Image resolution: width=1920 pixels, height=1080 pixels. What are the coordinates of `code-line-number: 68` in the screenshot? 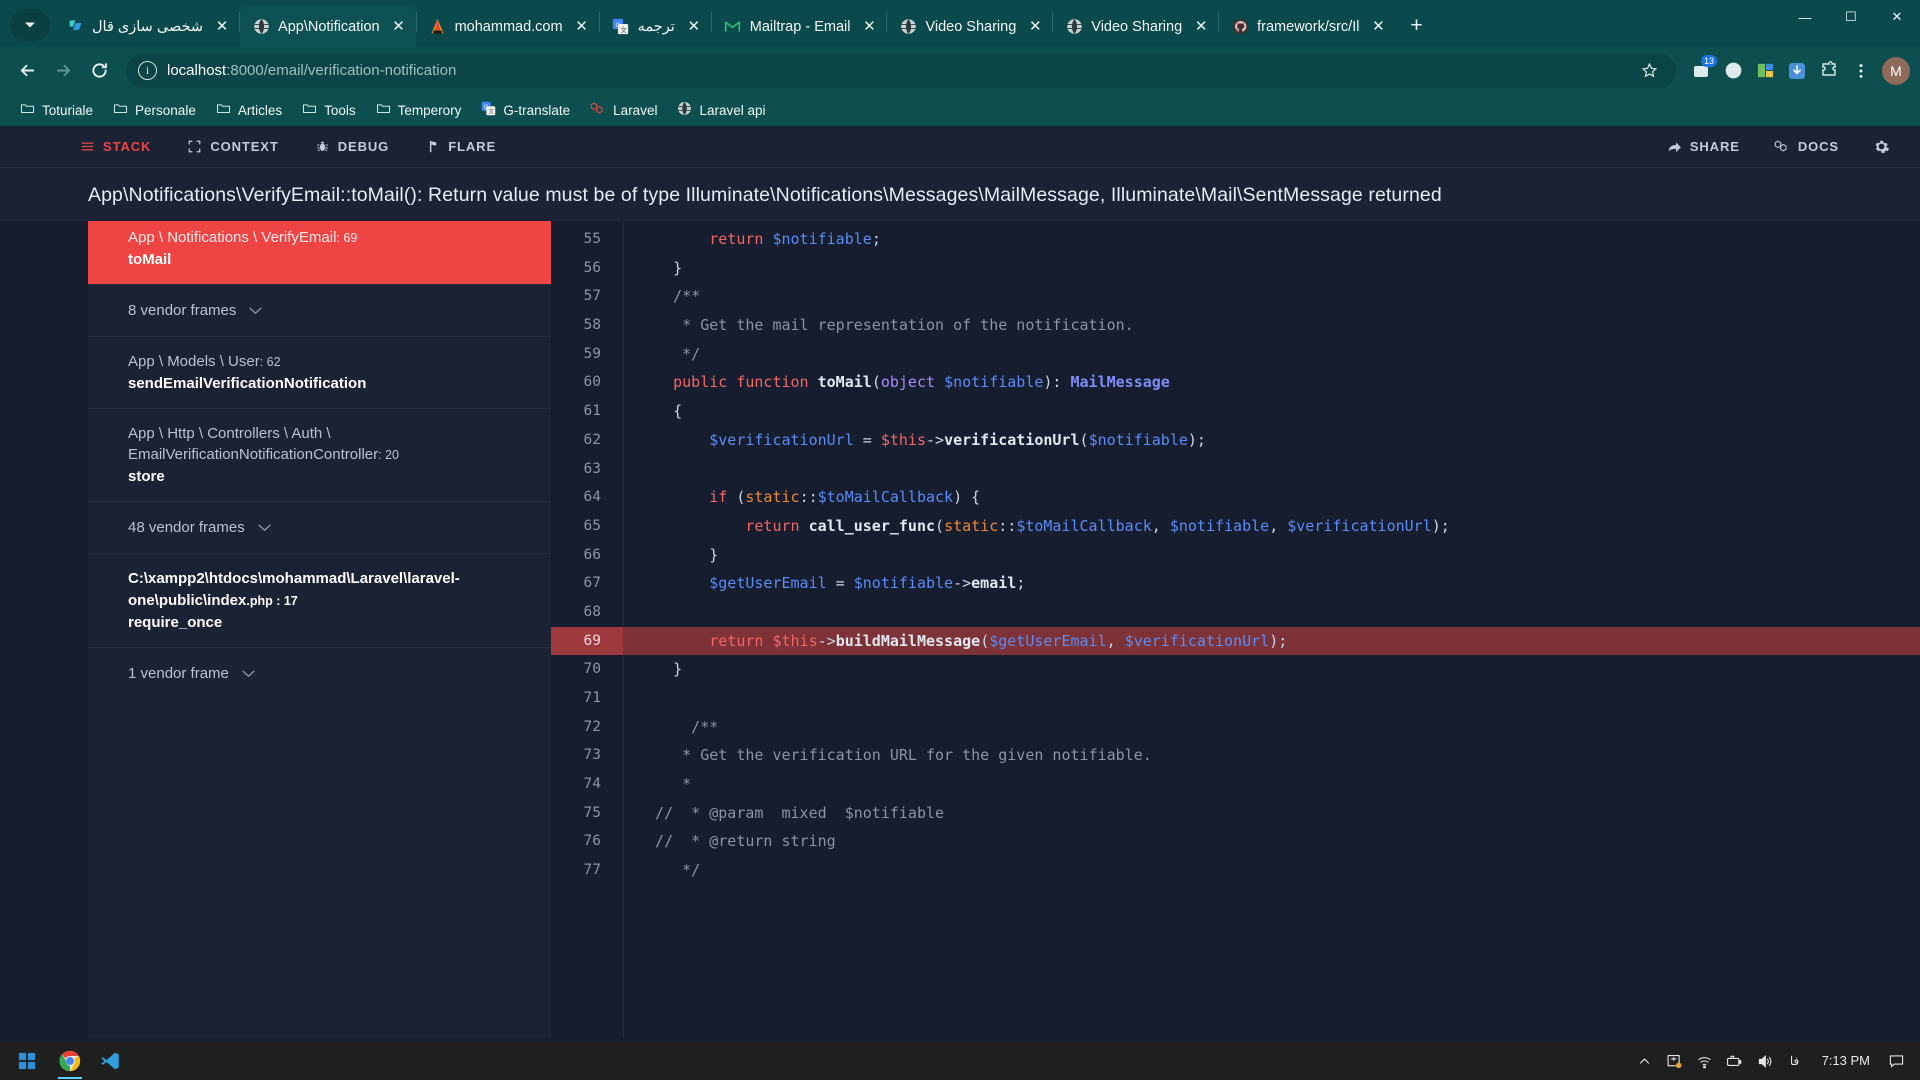 It's located at (592, 611).